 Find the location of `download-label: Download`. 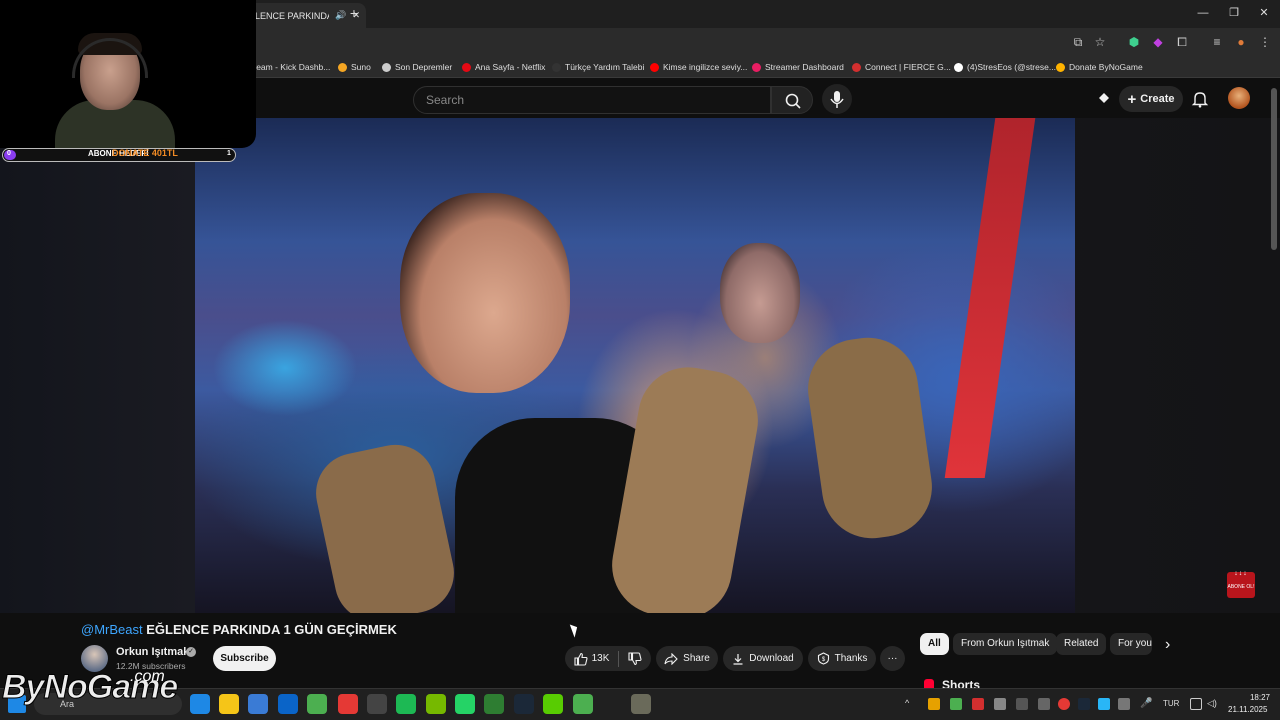

download-label: Download is located at coordinates (771, 658).